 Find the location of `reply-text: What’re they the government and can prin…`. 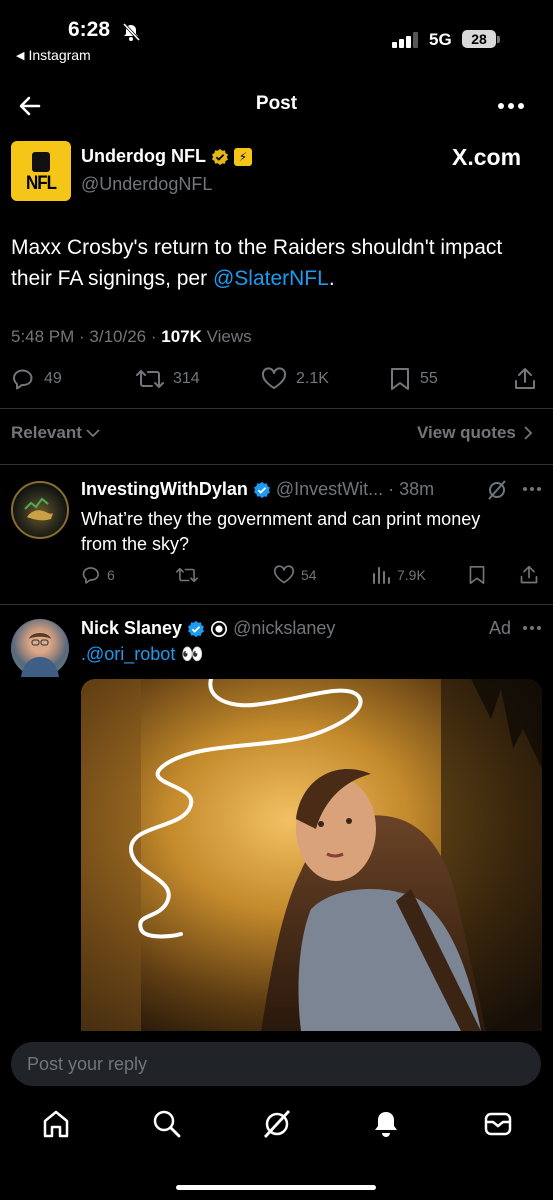

reply-text: What’re they the government and can prin… is located at coordinates (281, 531).